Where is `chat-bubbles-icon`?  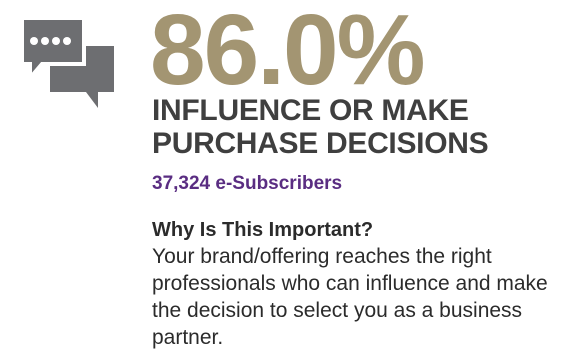
chat-bubbles-icon is located at coordinates (69, 65).